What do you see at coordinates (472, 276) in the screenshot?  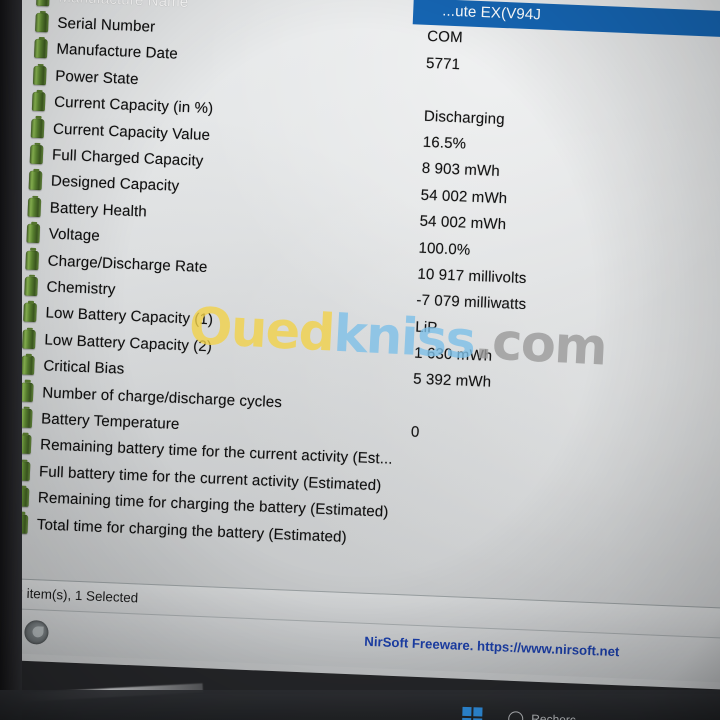 I see `property-value: 10 917 millivolts` at bounding box center [472, 276].